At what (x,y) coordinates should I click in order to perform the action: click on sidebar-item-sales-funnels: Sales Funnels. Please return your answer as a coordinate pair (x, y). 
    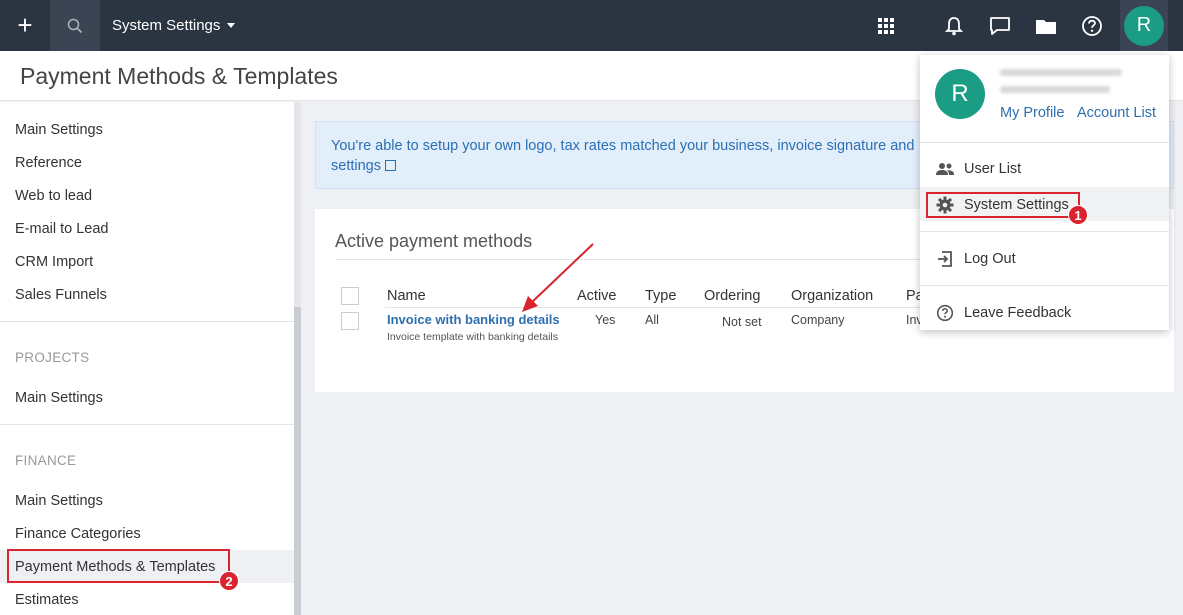
    Looking at the image, I should click on (61, 295).